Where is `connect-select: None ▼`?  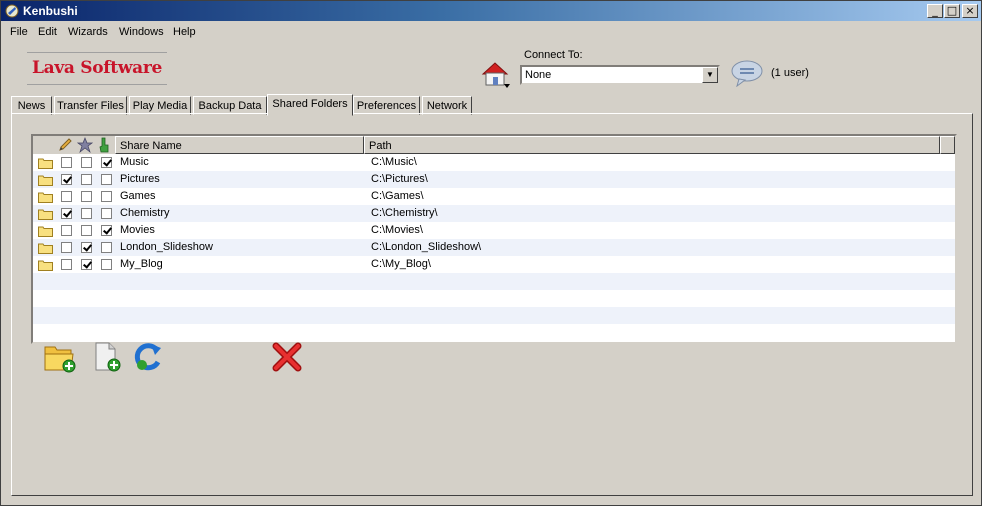 connect-select: None ▼ is located at coordinates (620, 75).